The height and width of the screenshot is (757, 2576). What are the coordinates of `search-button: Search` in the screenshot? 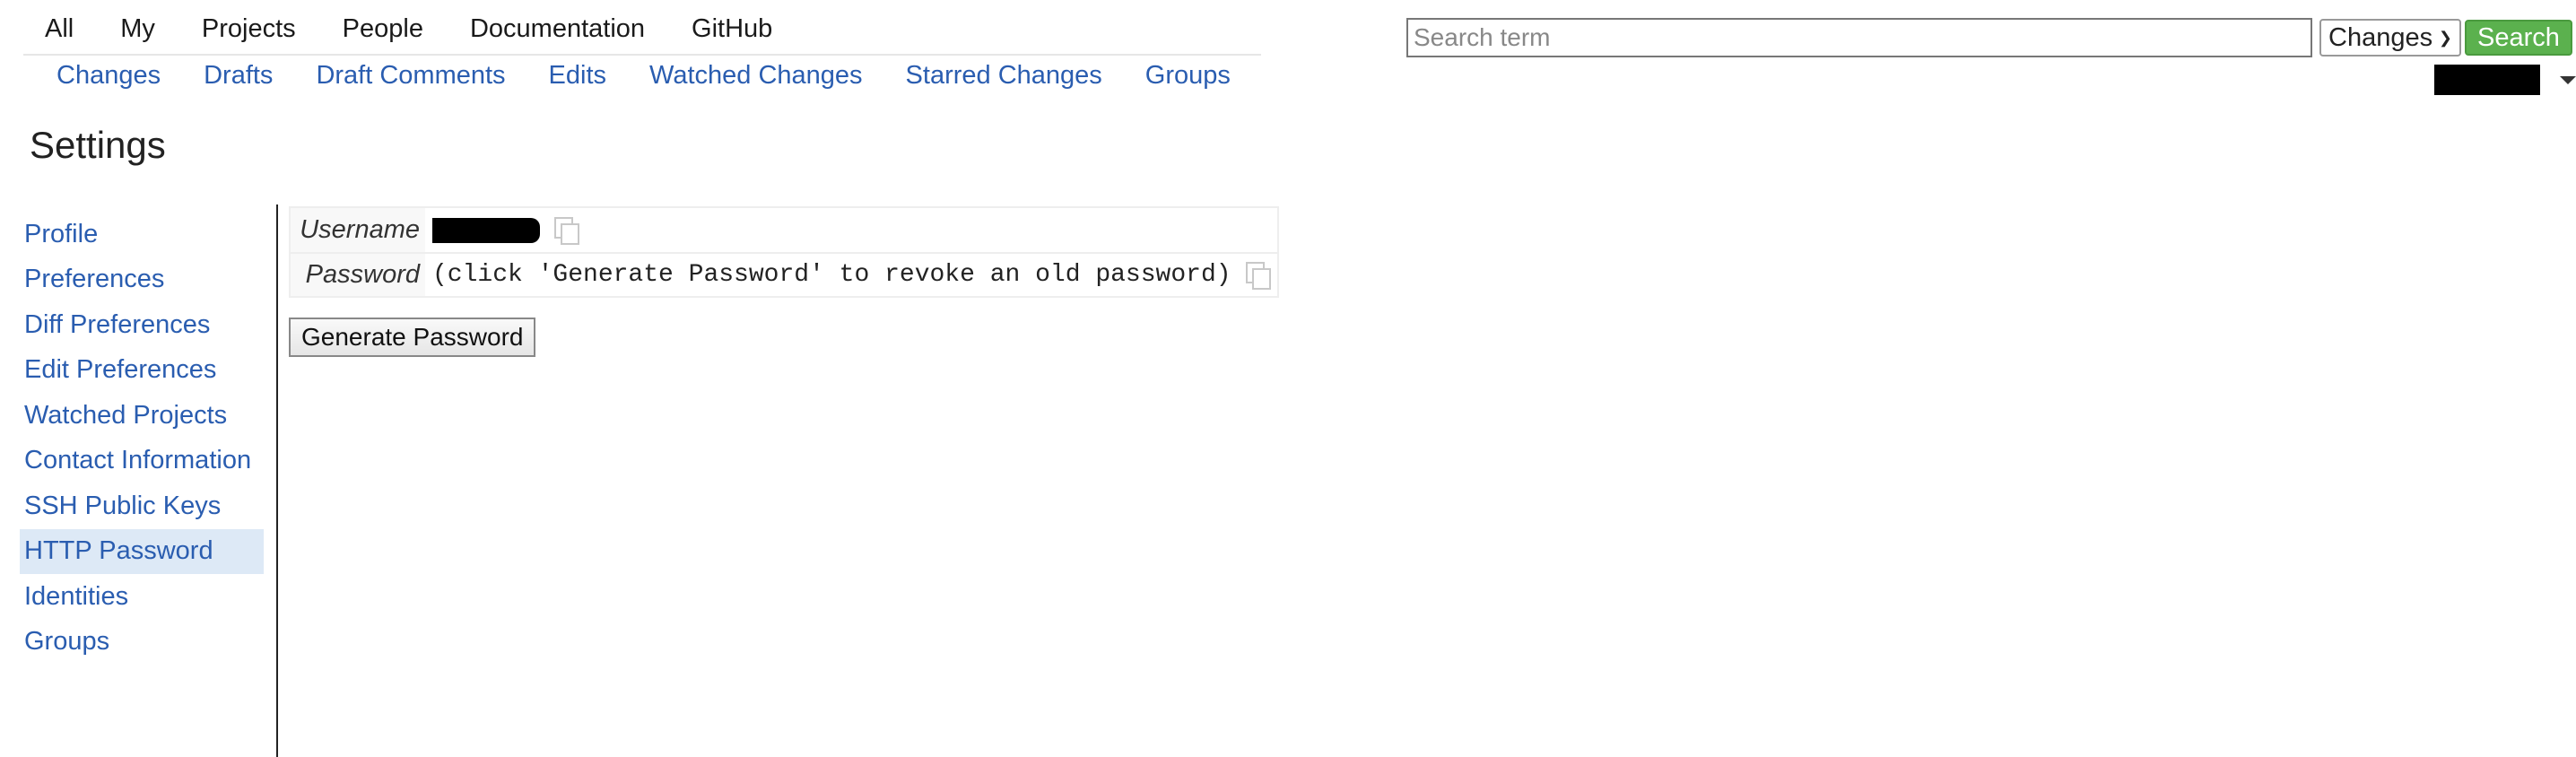 It's located at (2518, 38).